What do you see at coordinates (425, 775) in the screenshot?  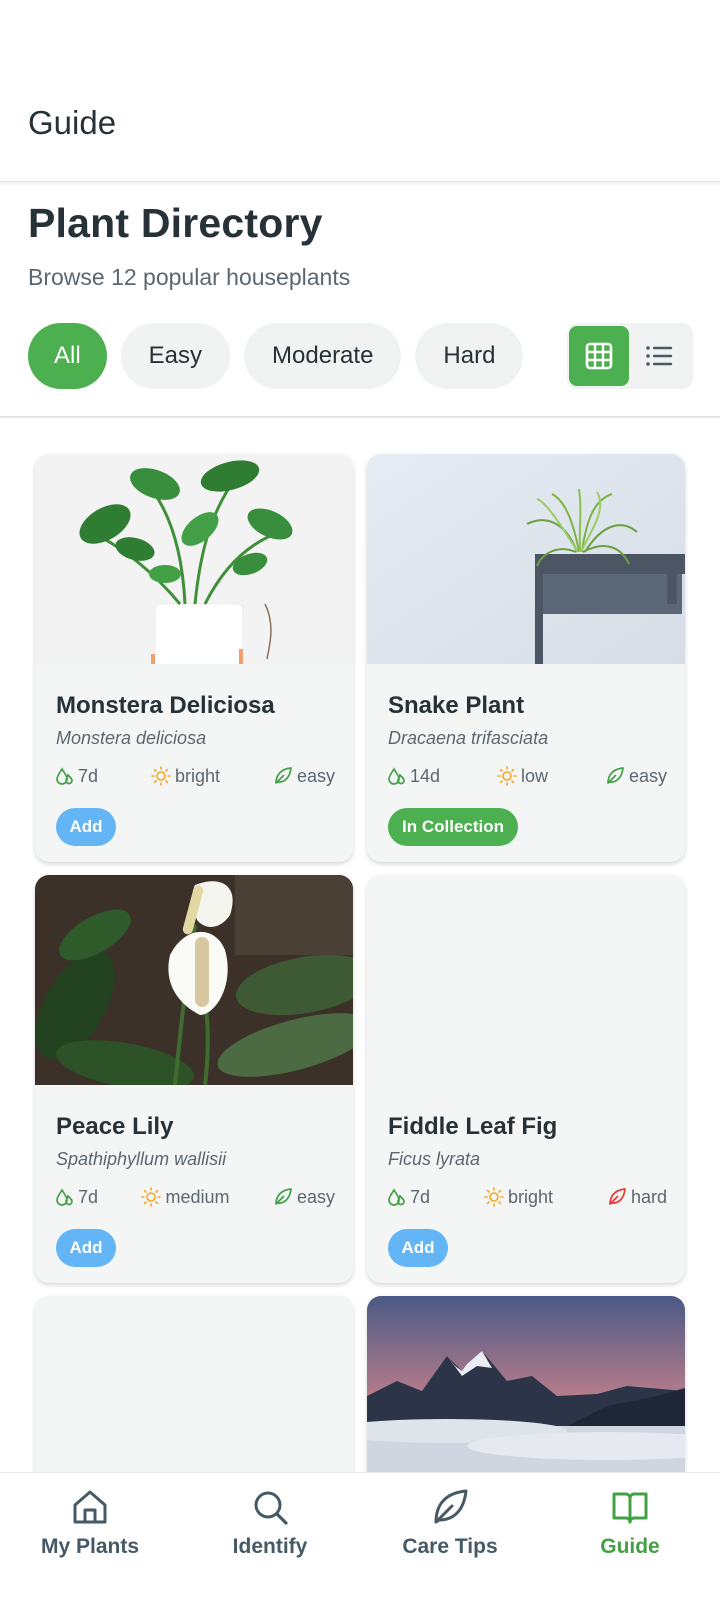 I see `watering-interval: 14d` at bounding box center [425, 775].